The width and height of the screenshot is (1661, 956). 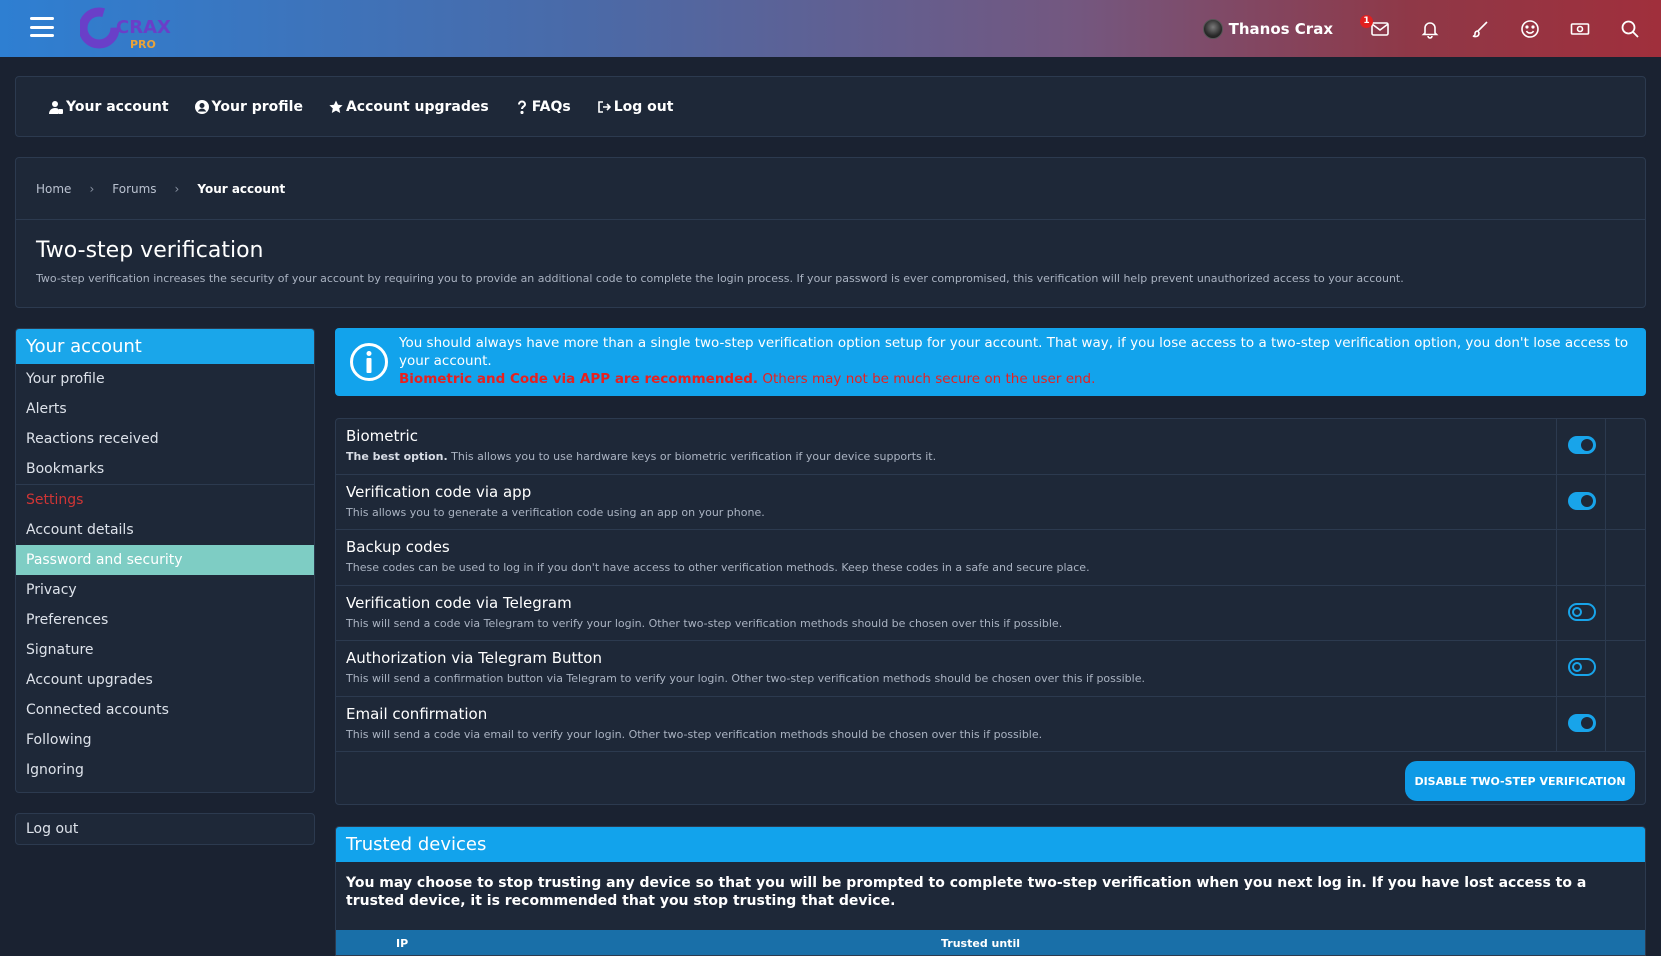 I want to click on method-title: Authorization via Telegram Button, so click(x=474, y=658).